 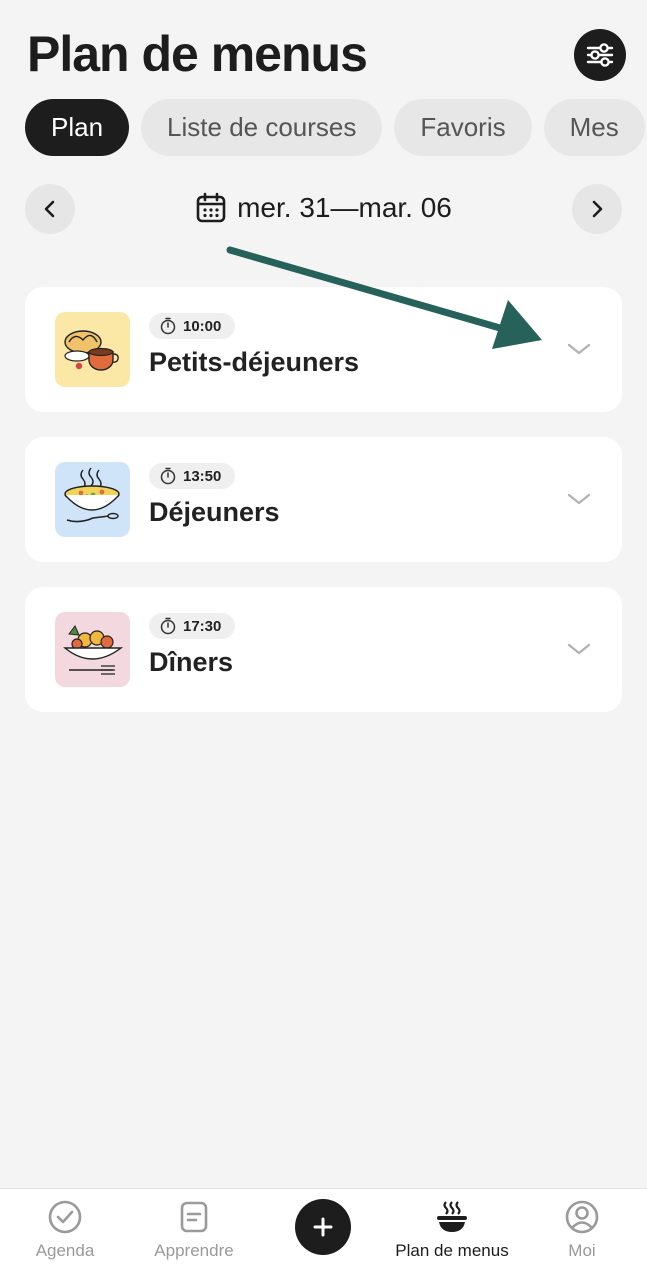 I want to click on nav-plan-de-menus: Plan de menus, so click(x=452, y=1230).